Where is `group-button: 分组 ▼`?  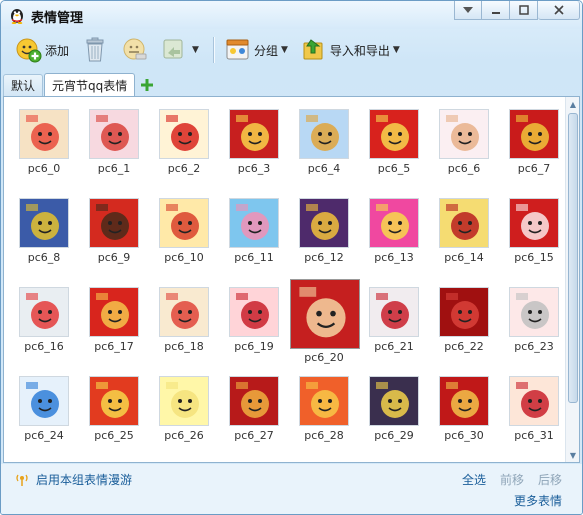 group-button: 分组 ▼ is located at coordinates (256, 50).